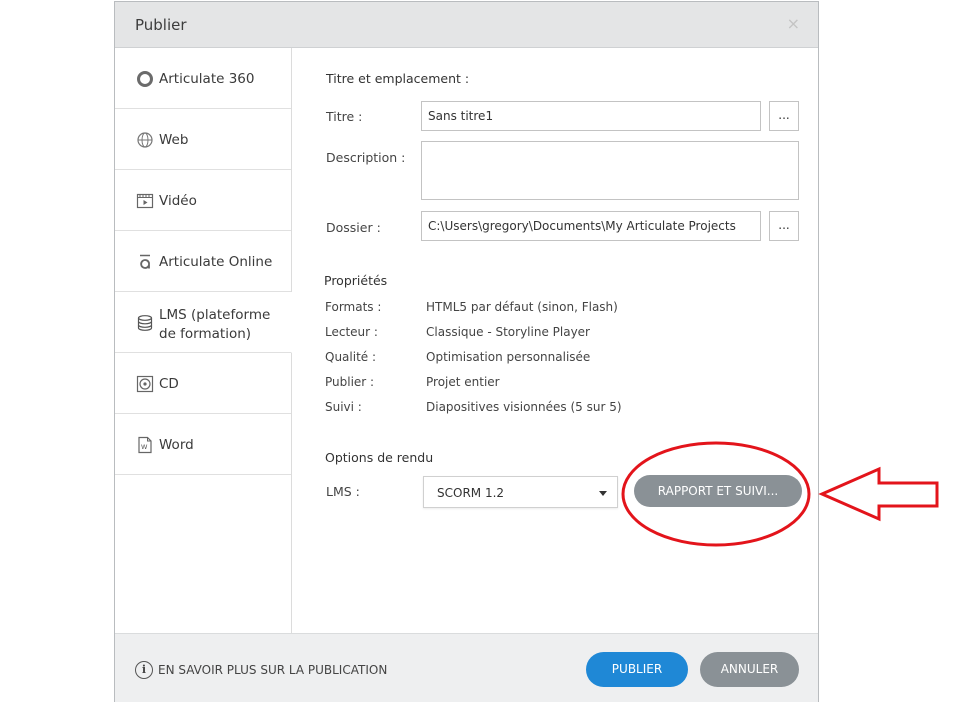 This screenshot has height=702, width=960. What do you see at coordinates (344, 116) in the screenshot?
I see `title-label: Titre :` at bounding box center [344, 116].